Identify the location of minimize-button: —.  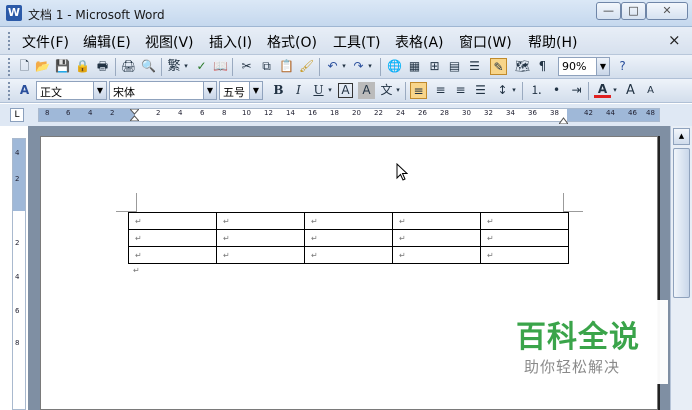
(608, 11).